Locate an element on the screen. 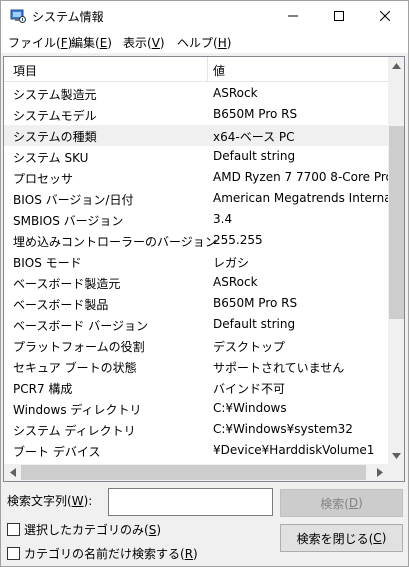 The height and width of the screenshot is (567, 409). row-item-name: プロセッサ is located at coordinates (43, 179).